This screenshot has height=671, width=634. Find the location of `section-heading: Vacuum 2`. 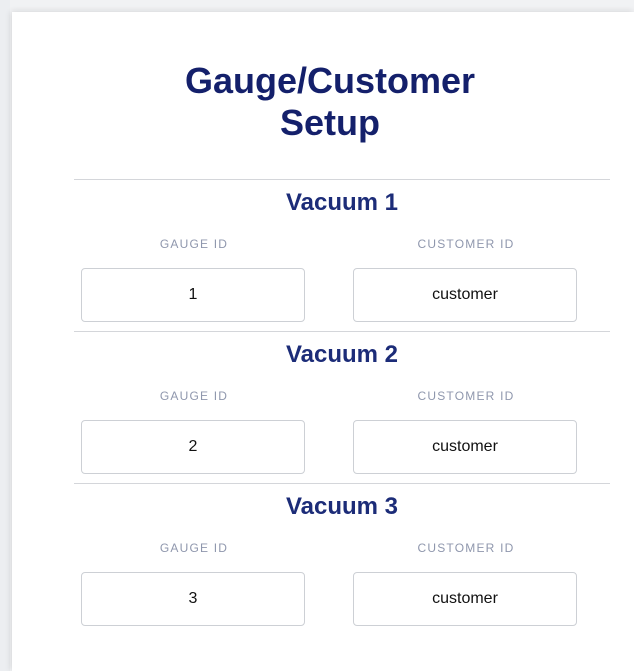

section-heading: Vacuum 2 is located at coordinates (342, 354).